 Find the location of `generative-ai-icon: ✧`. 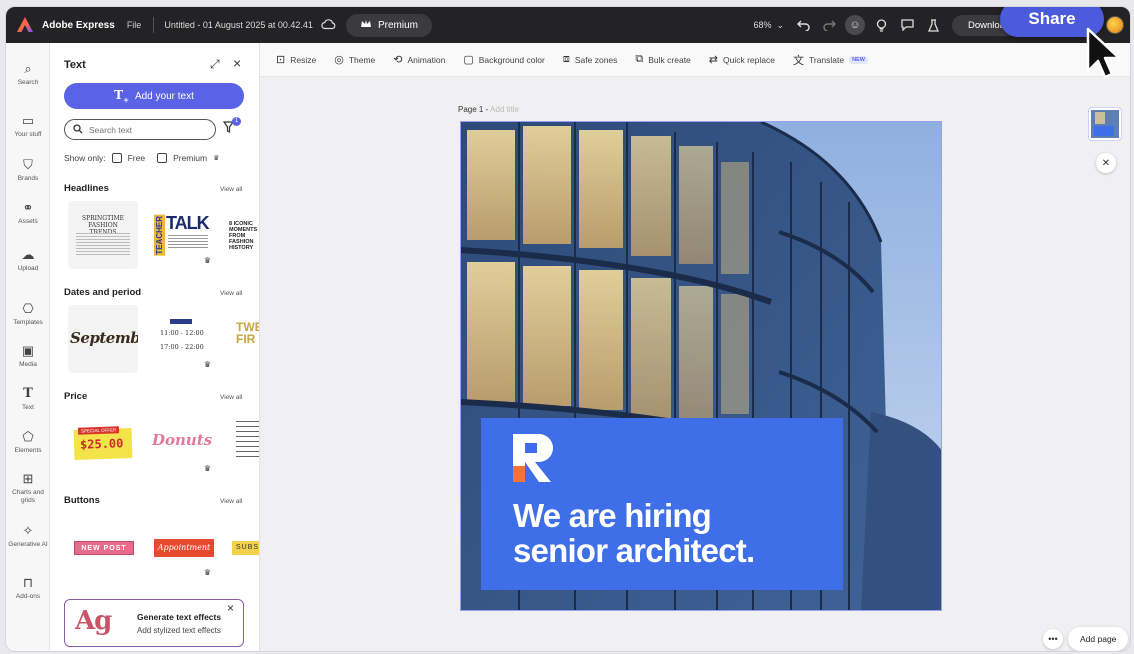

generative-ai-icon: ✧ is located at coordinates (28, 530).